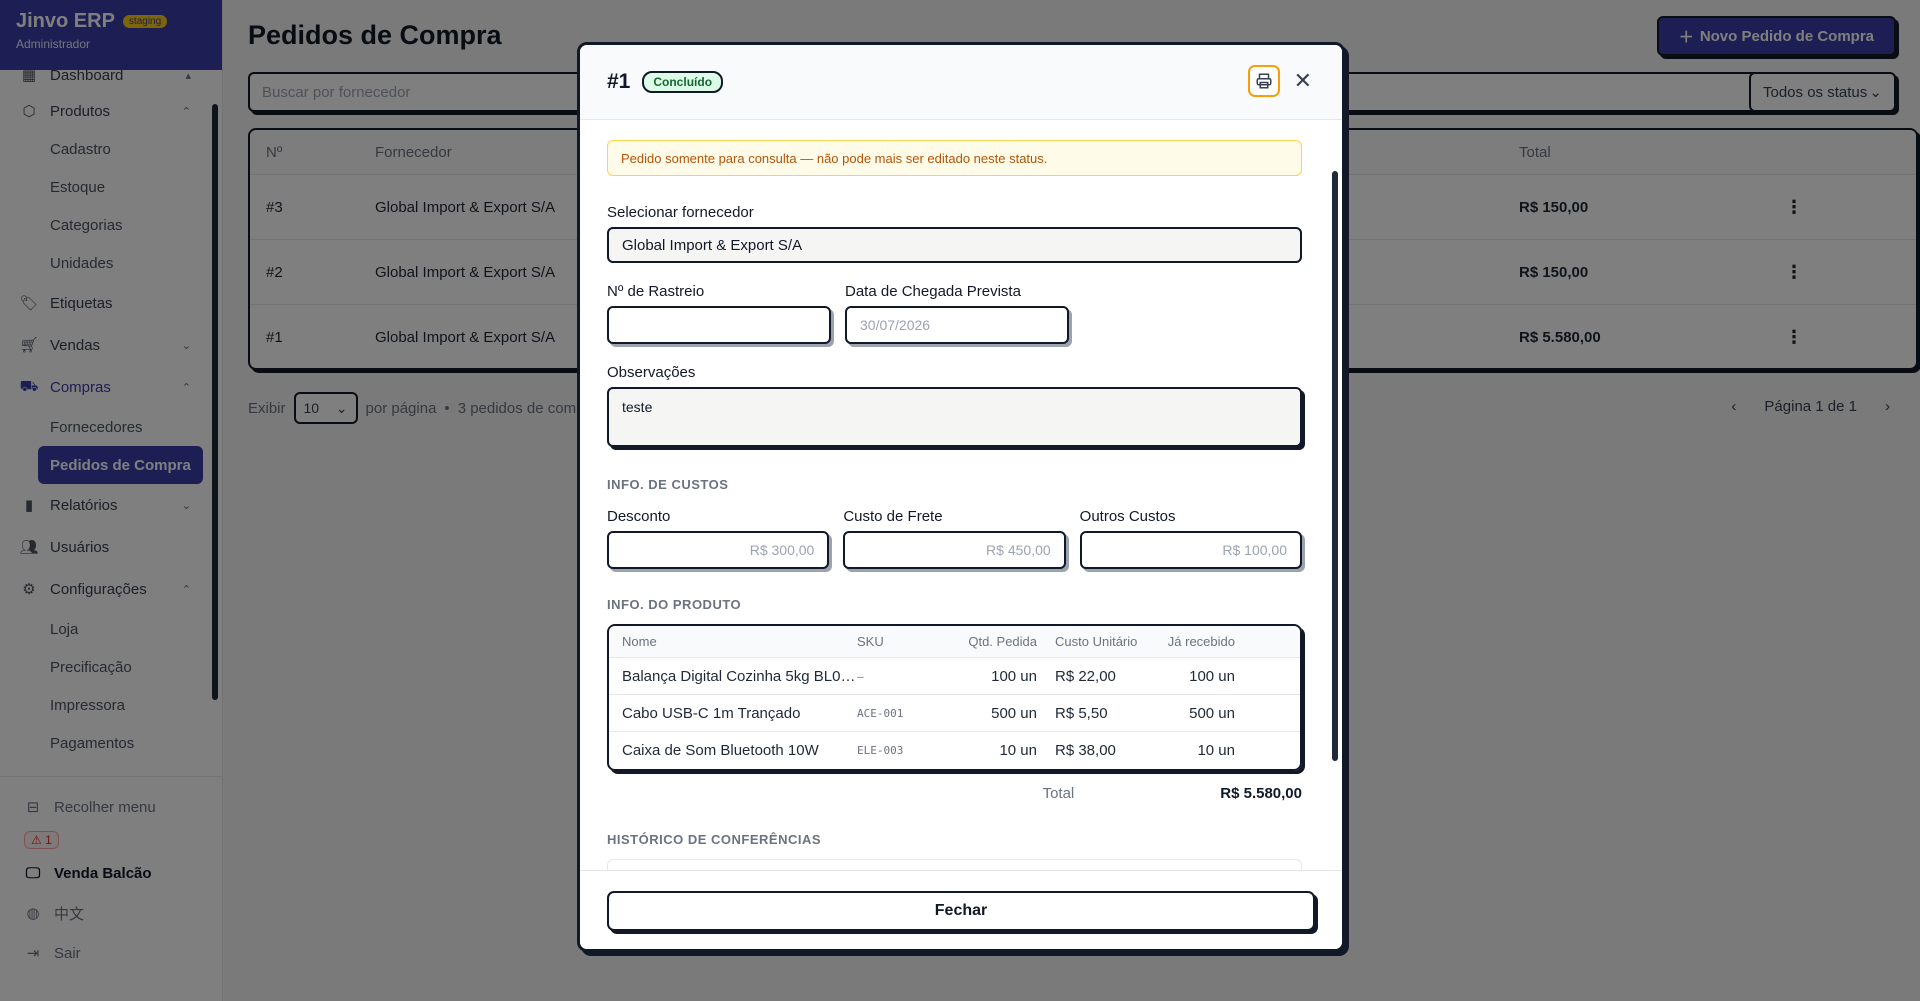  What do you see at coordinates (933, 291) in the screenshot?
I see `arrival-date-label: Data de Chegada Prevista` at bounding box center [933, 291].